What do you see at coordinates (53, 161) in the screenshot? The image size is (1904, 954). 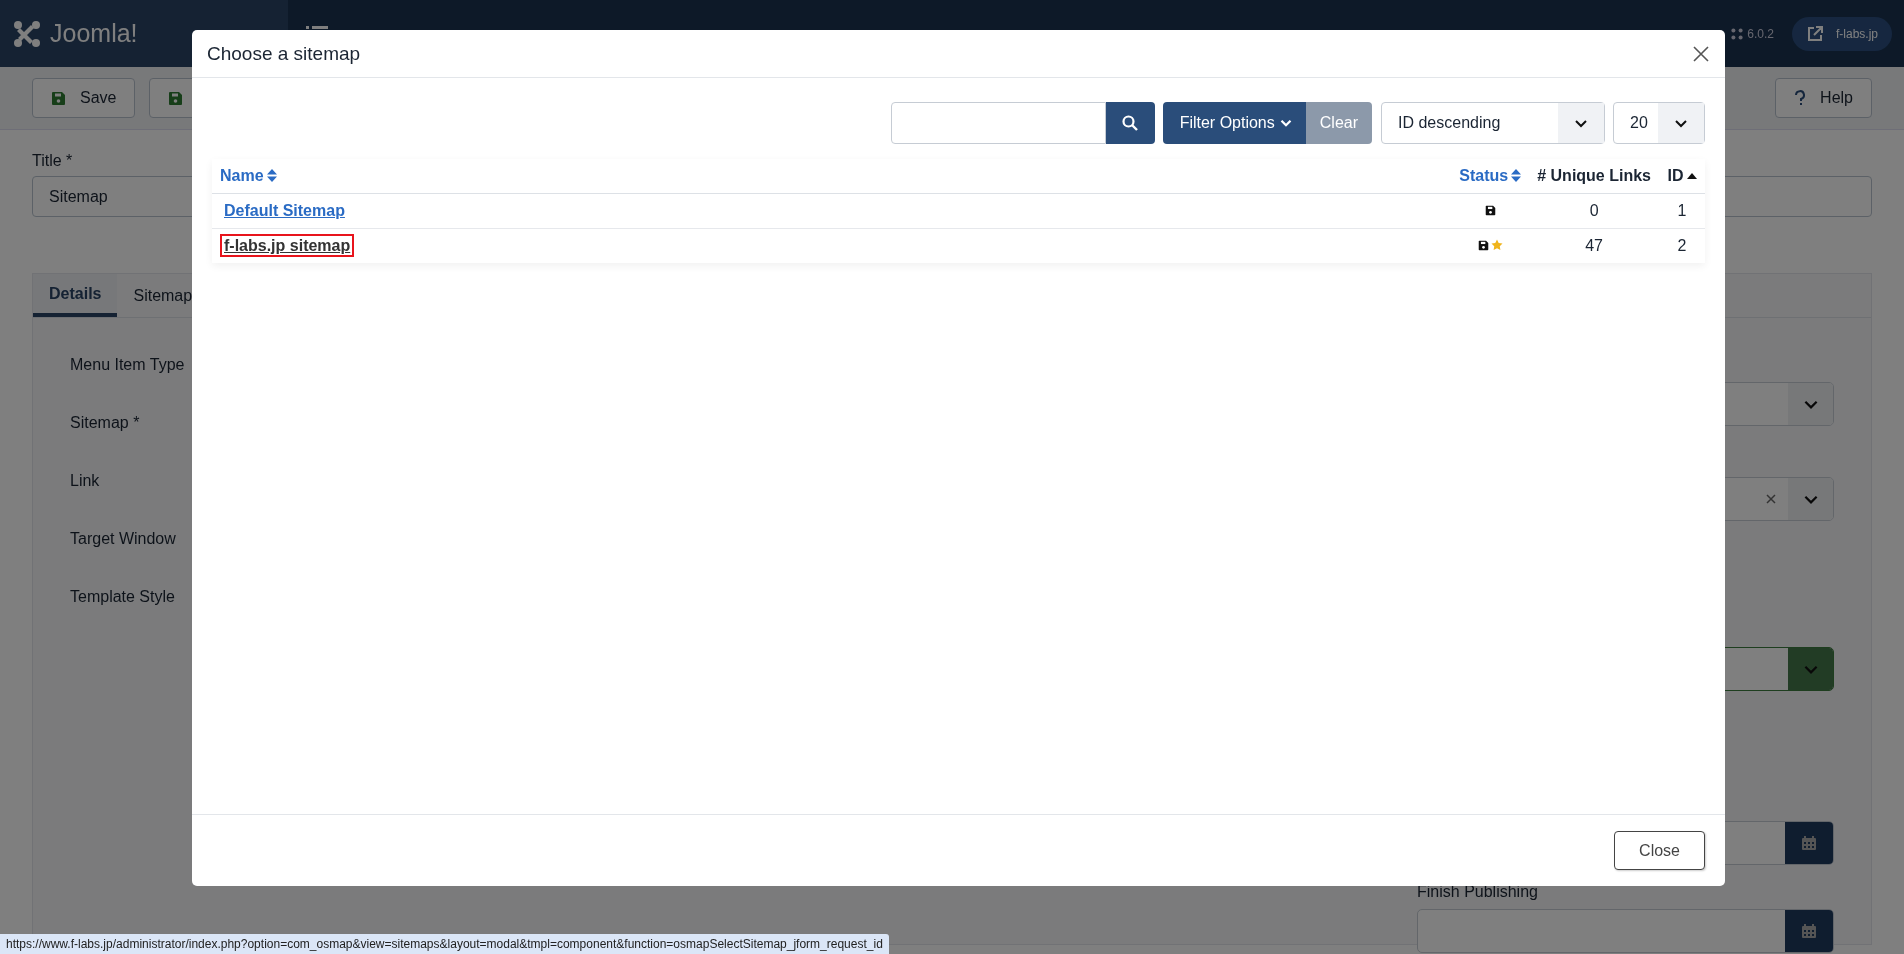 I see `field-label: Title *` at bounding box center [53, 161].